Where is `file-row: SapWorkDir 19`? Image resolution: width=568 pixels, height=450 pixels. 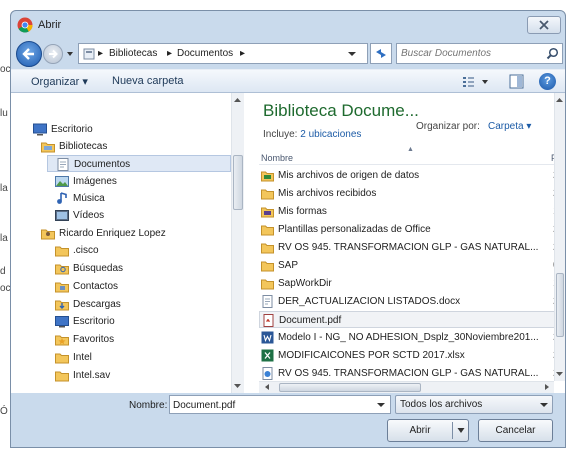
file-row: SapWorkDir 19 is located at coordinates (412, 283).